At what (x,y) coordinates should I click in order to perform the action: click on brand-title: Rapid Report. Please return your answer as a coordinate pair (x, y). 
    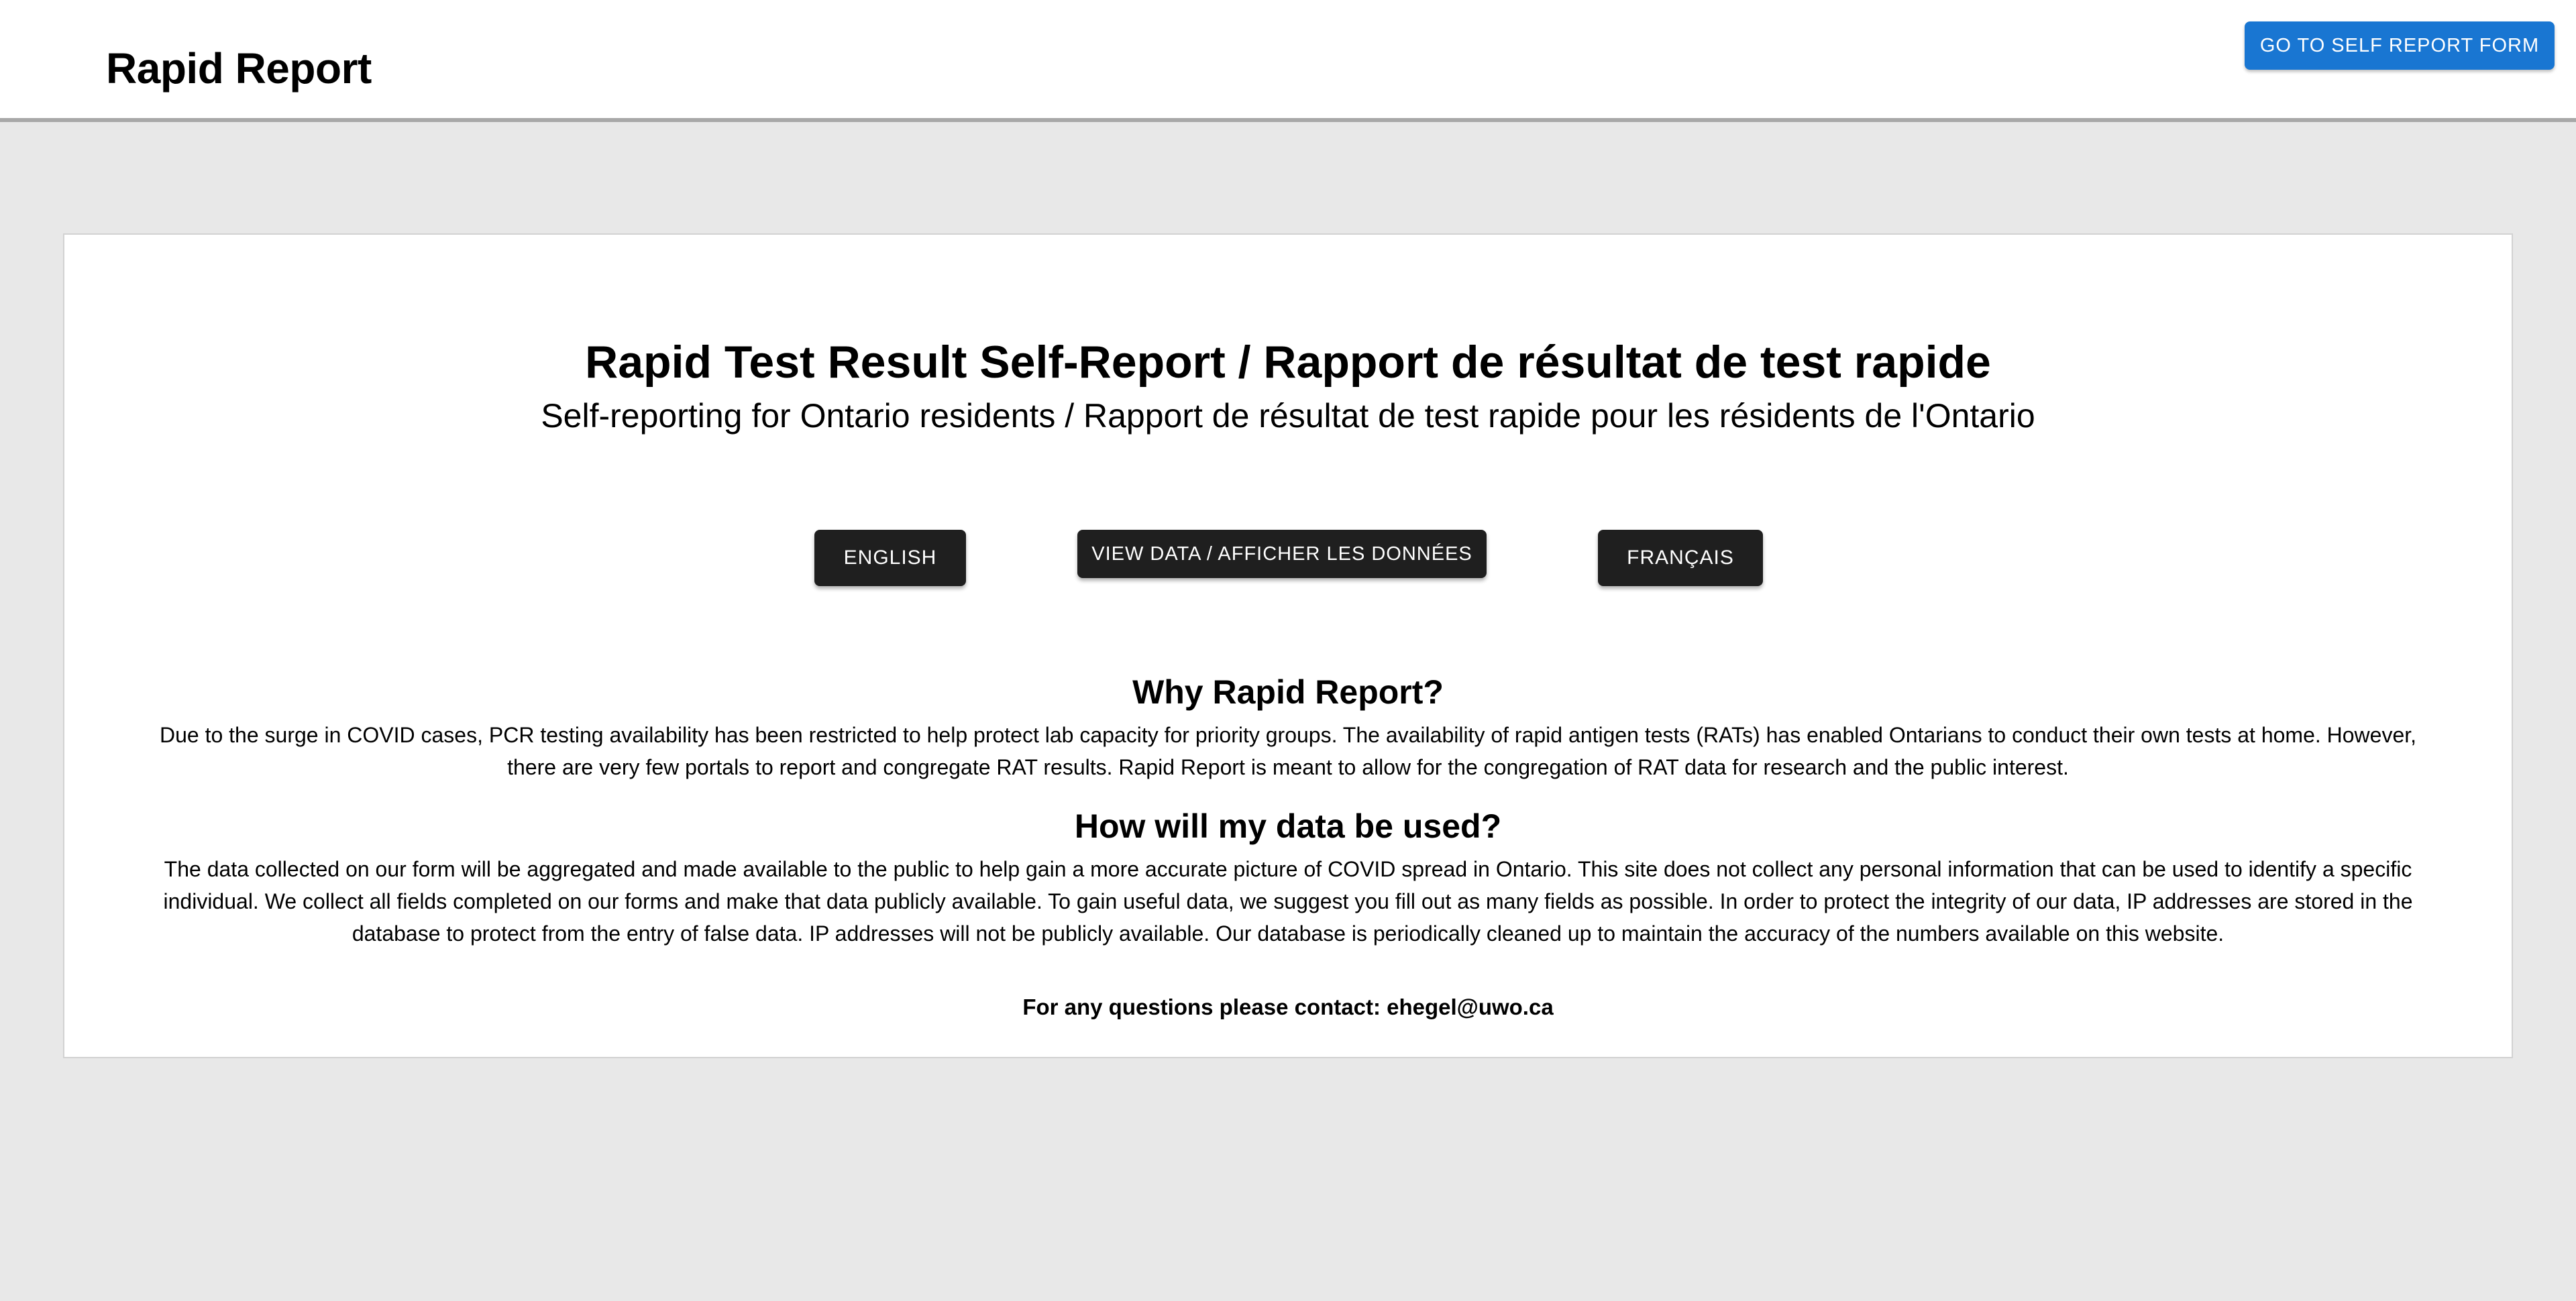
    Looking at the image, I should click on (239, 68).